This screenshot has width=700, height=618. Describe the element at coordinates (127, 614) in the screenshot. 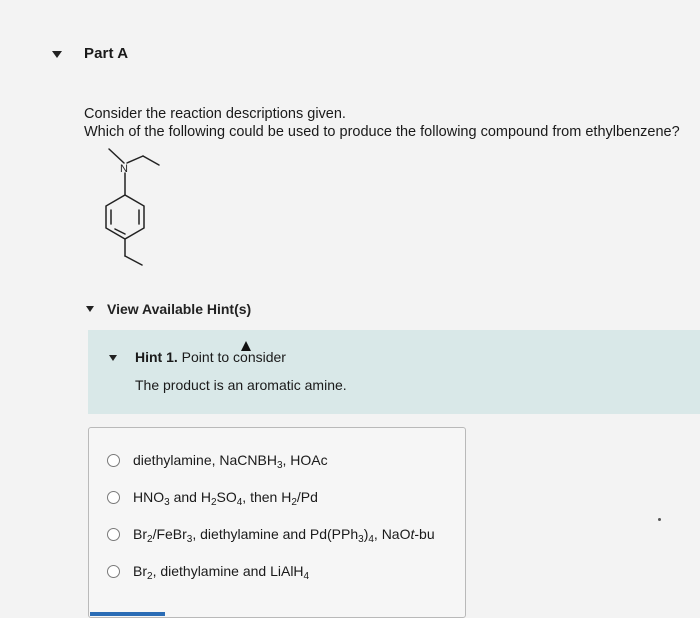

I see `submit-button-edge` at that location.